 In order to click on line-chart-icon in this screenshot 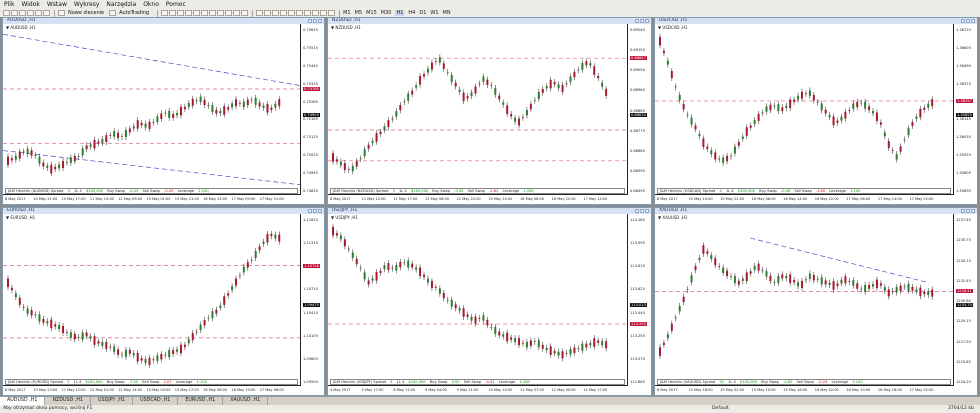, I will do `click(181, 13)`.